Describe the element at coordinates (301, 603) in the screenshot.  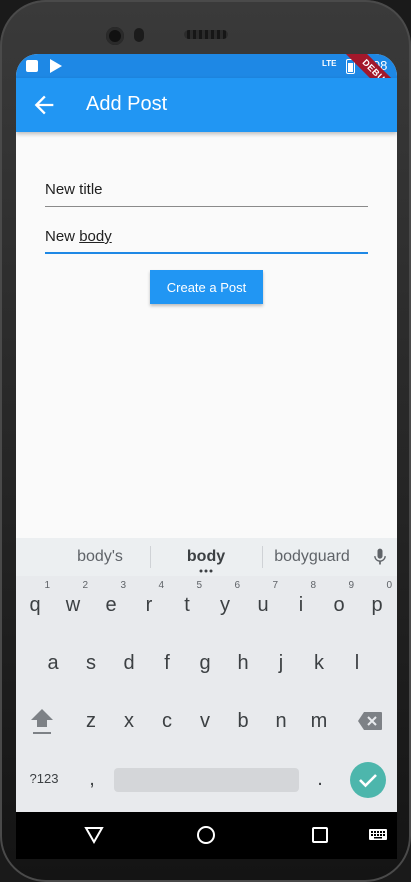
I see `key-i: i8` at that location.